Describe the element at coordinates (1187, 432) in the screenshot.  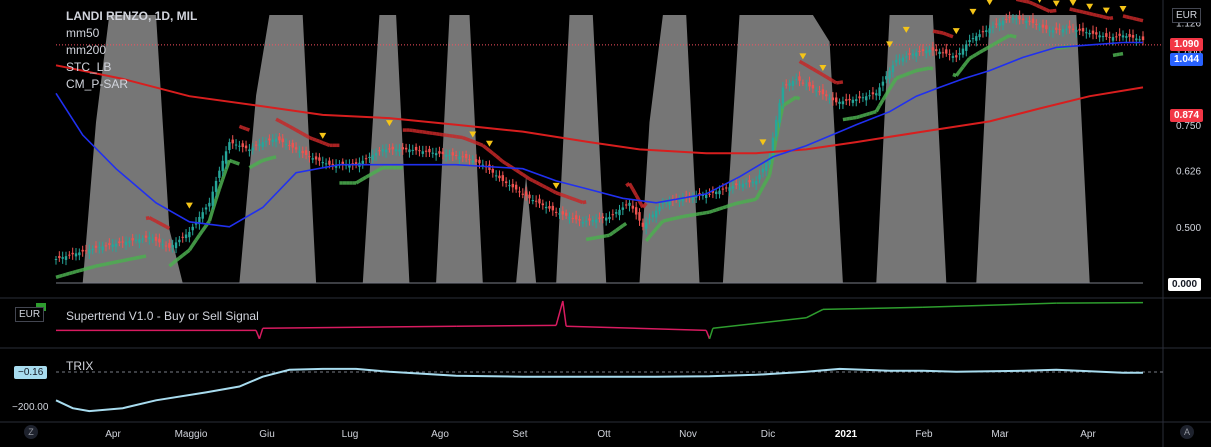
I see `a-icon: A` at that location.